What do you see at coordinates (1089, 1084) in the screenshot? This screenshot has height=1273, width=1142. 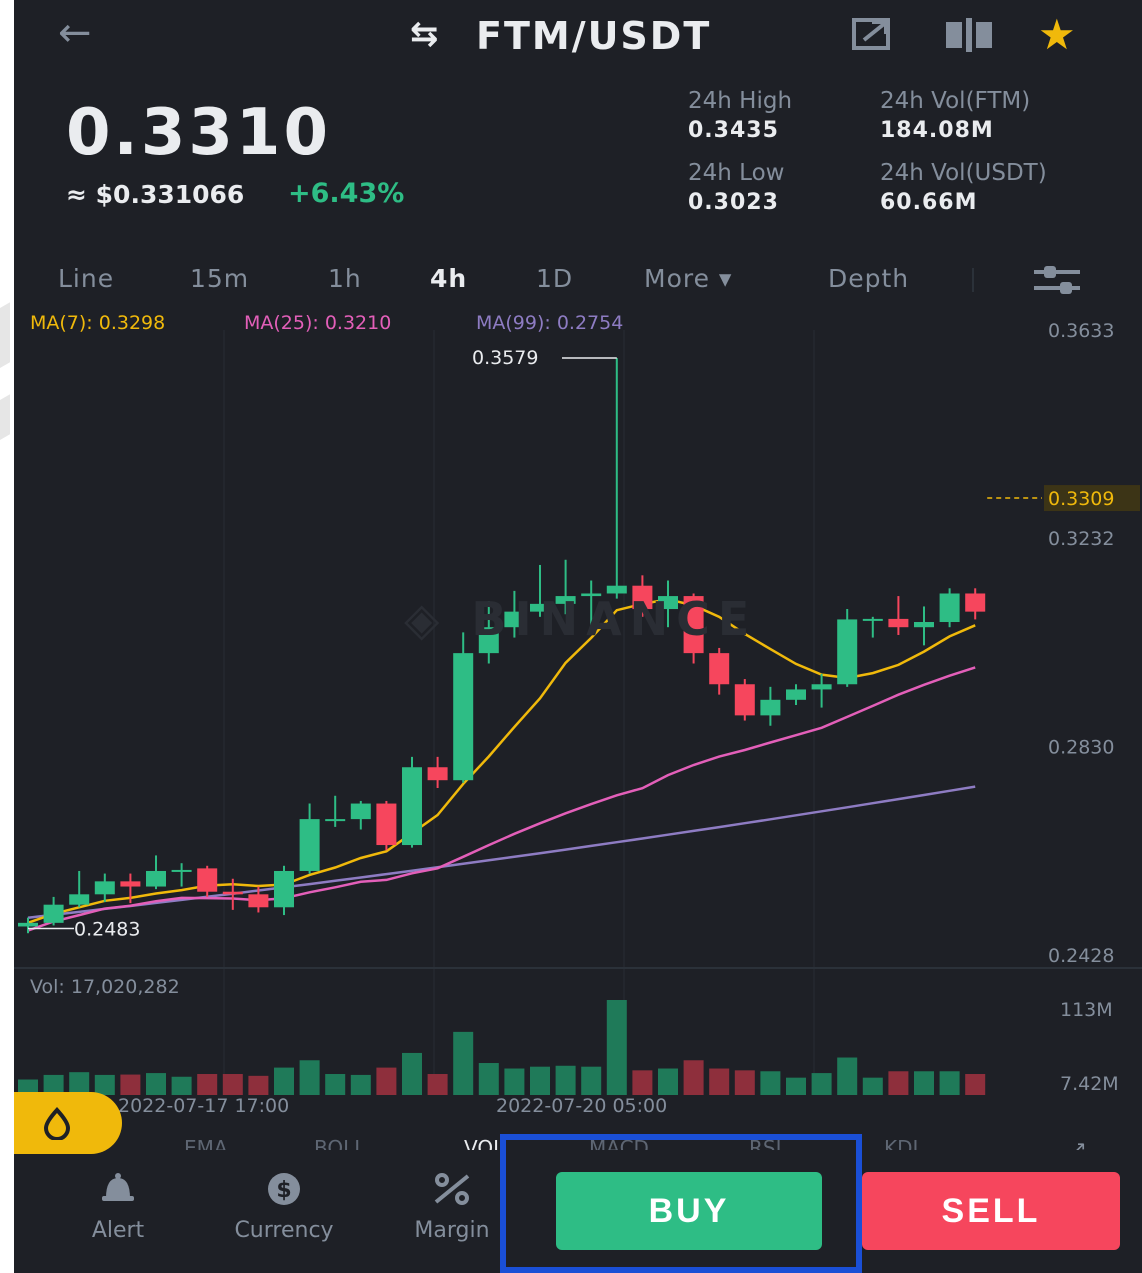 I see `volume-axis-label: 7.42M` at bounding box center [1089, 1084].